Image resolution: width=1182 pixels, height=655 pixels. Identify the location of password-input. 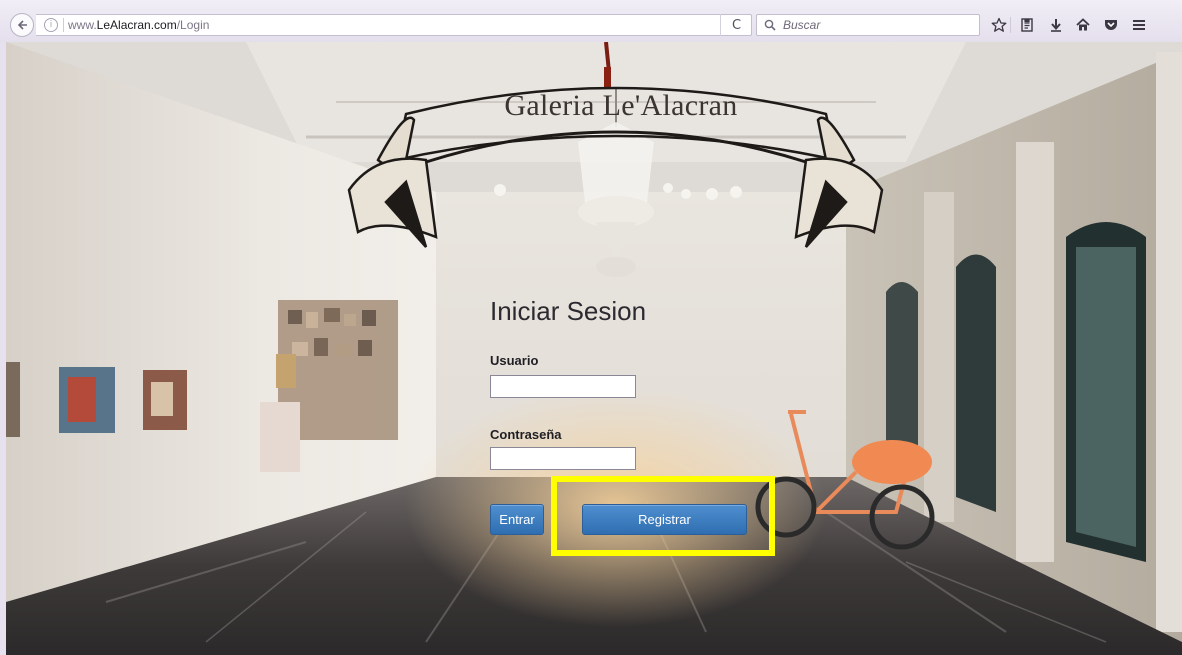
(563, 458).